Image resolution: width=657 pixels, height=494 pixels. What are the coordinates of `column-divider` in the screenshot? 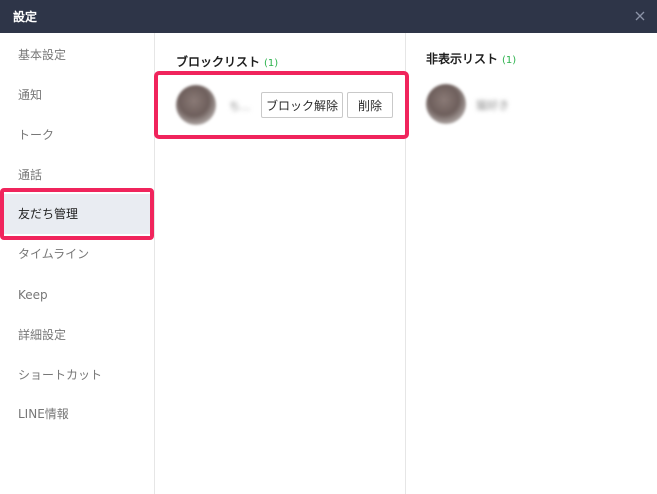 It's located at (405, 263).